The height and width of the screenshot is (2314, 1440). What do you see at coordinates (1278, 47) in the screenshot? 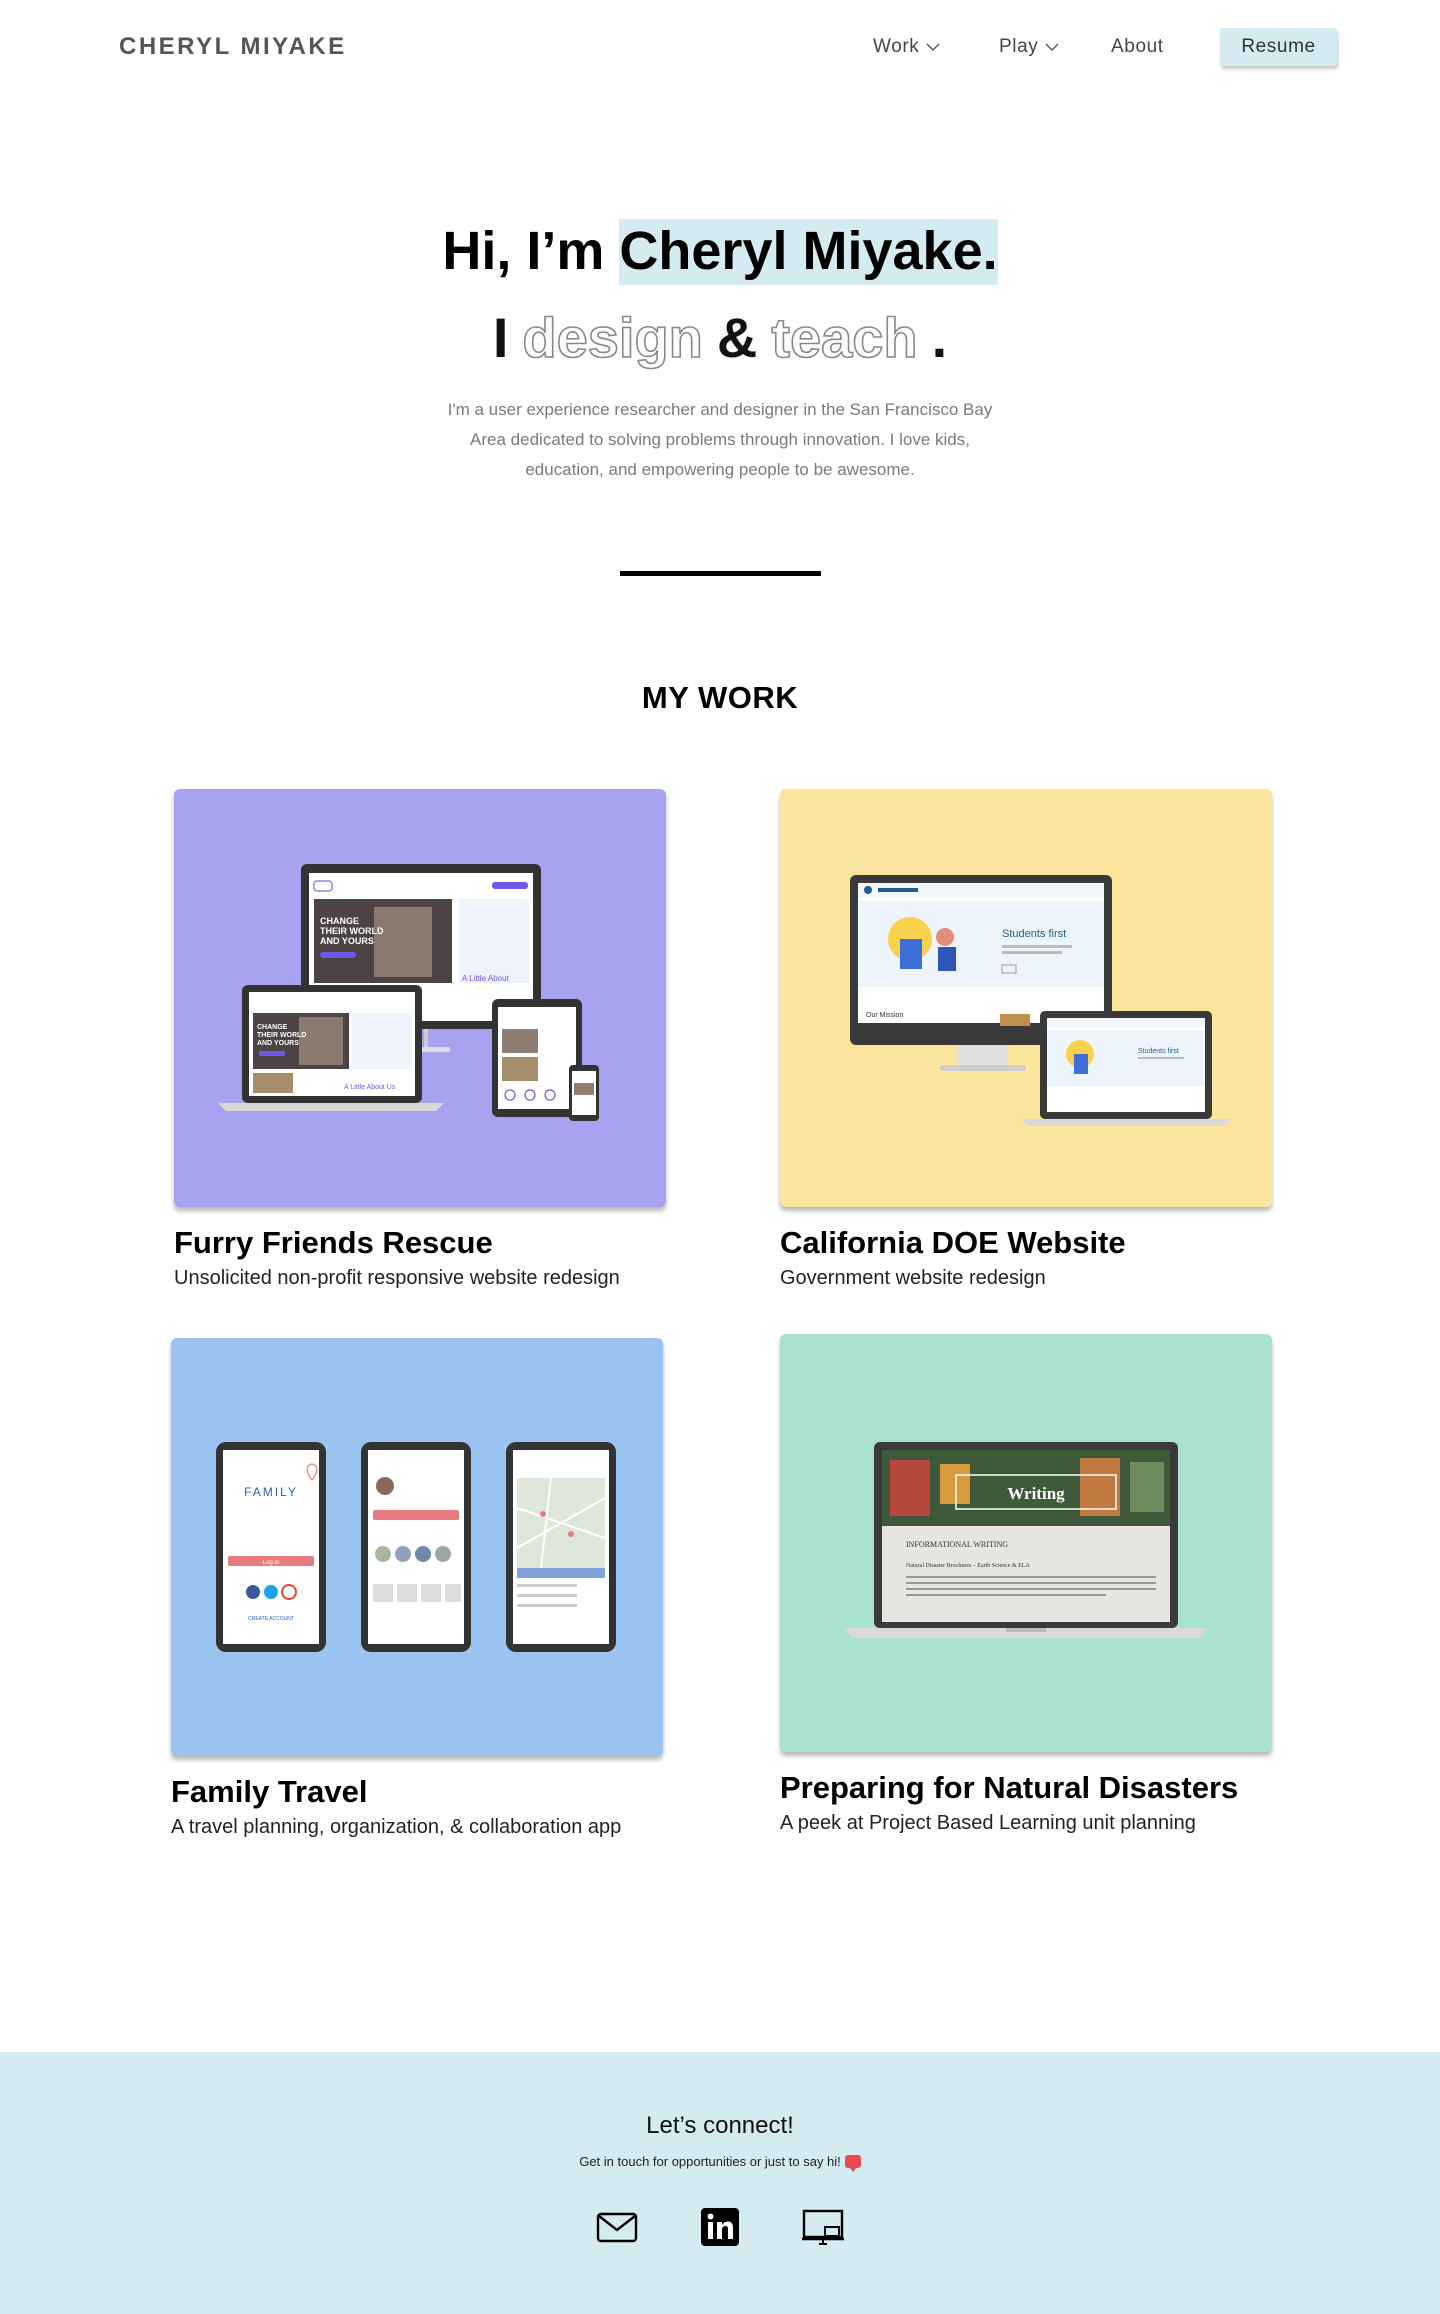
I see `resume-button: Resume` at bounding box center [1278, 47].